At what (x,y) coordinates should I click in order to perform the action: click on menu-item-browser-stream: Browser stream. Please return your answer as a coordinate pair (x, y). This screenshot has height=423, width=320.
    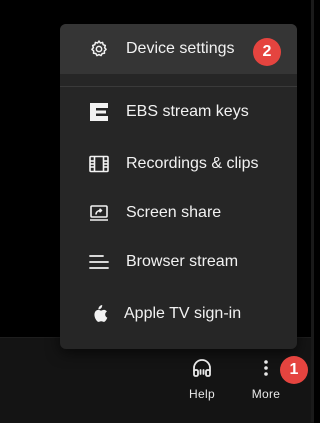
    Looking at the image, I should click on (178, 262).